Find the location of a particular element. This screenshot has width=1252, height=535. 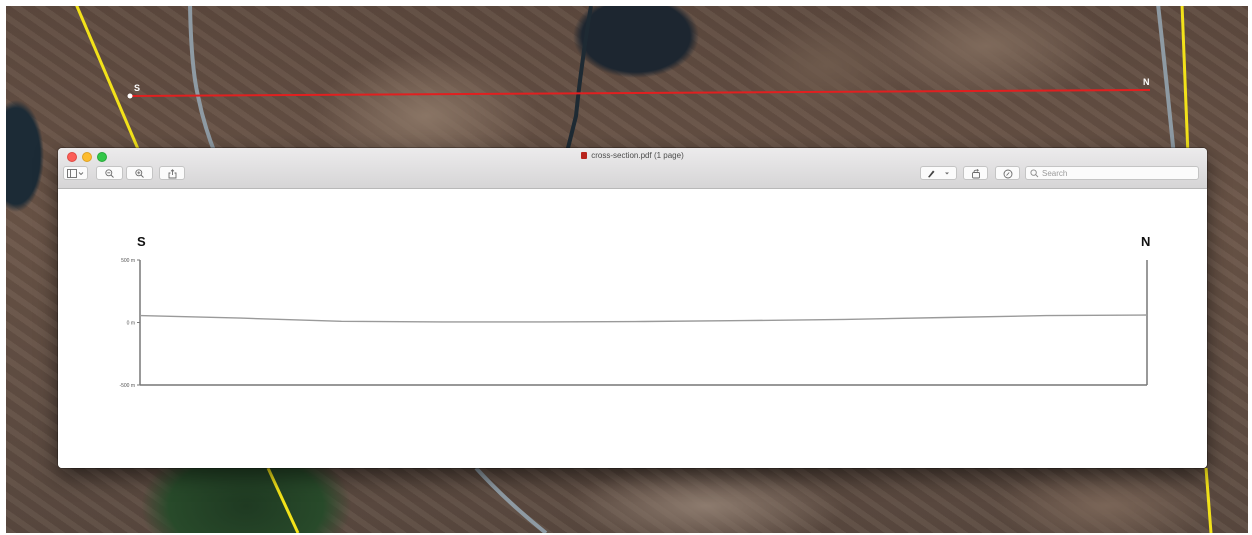

search-field is located at coordinates (1112, 173).